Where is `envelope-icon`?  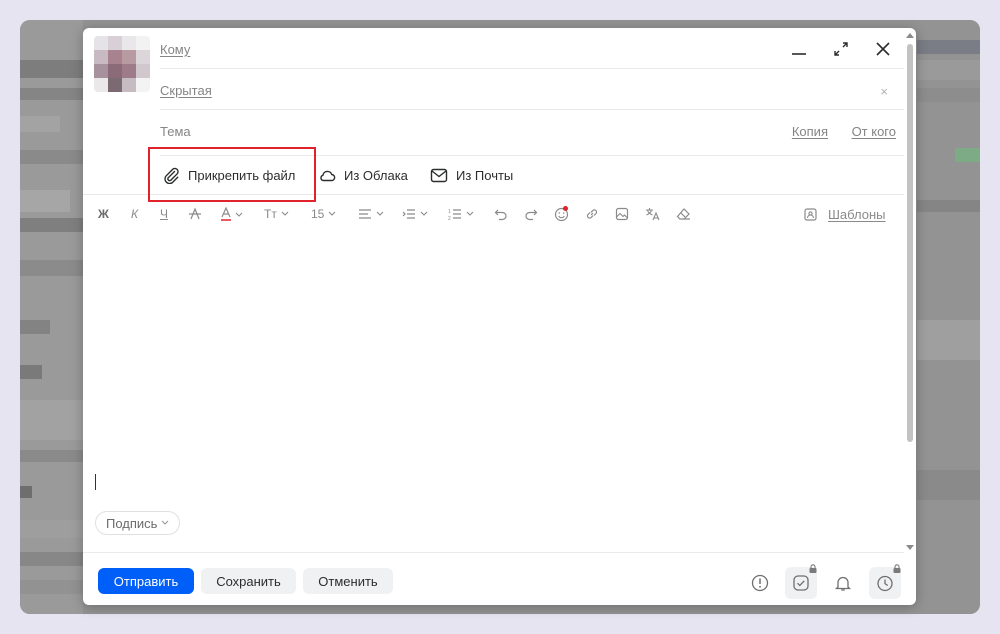 envelope-icon is located at coordinates (439, 175).